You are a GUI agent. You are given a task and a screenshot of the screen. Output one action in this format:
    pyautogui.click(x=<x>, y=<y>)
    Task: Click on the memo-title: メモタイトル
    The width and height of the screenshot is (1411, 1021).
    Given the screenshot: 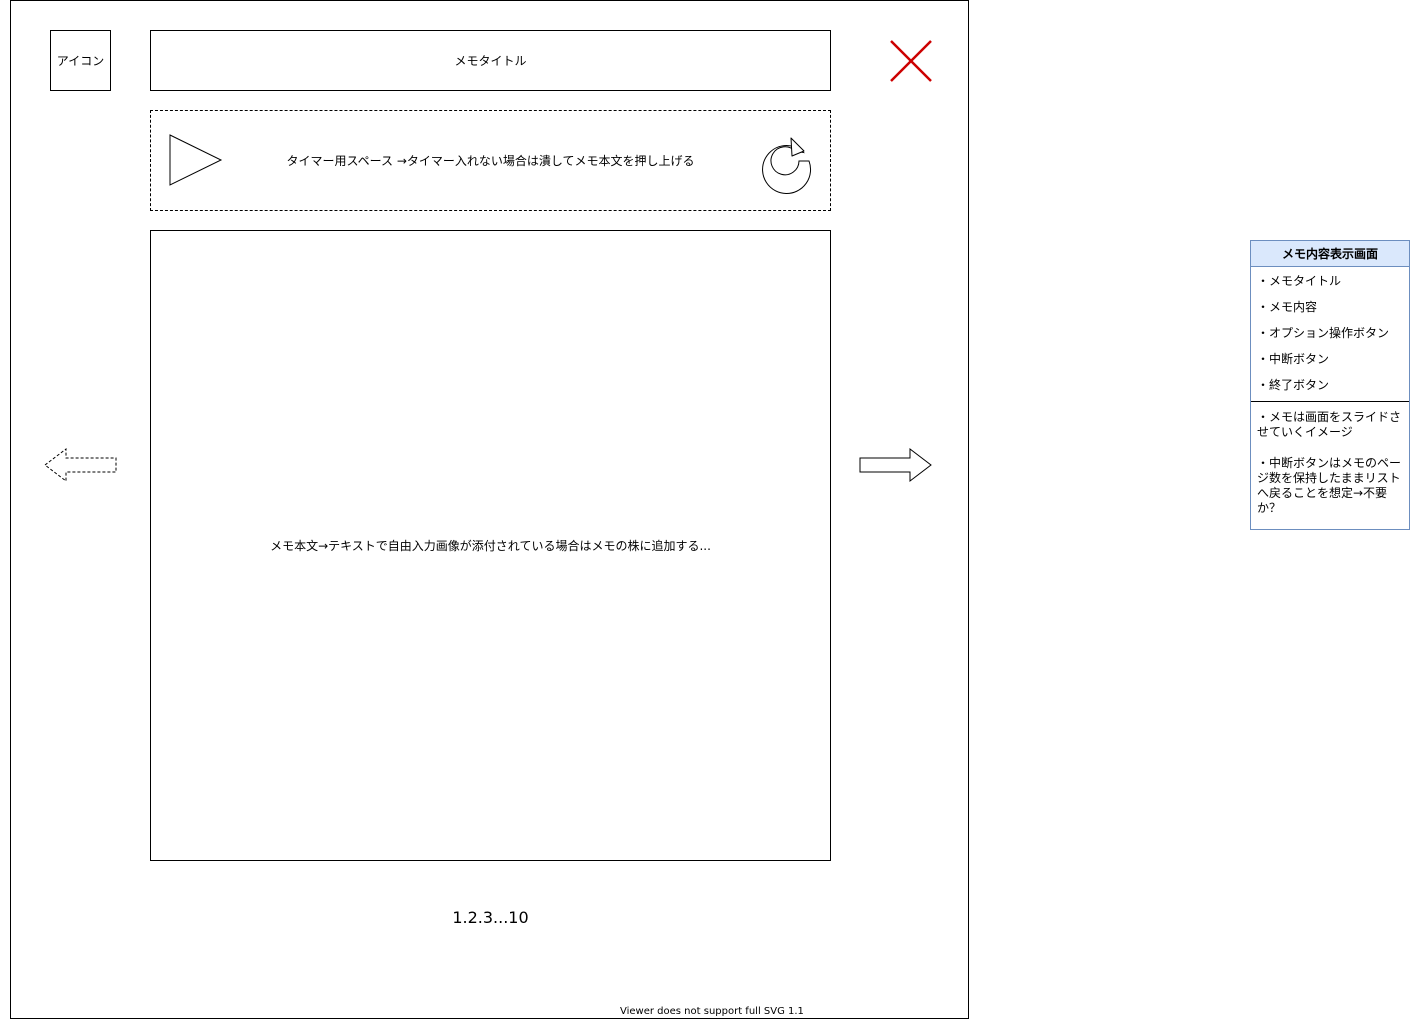 What is the action you would take?
    pyautogui.click(x=490, y=61)
    